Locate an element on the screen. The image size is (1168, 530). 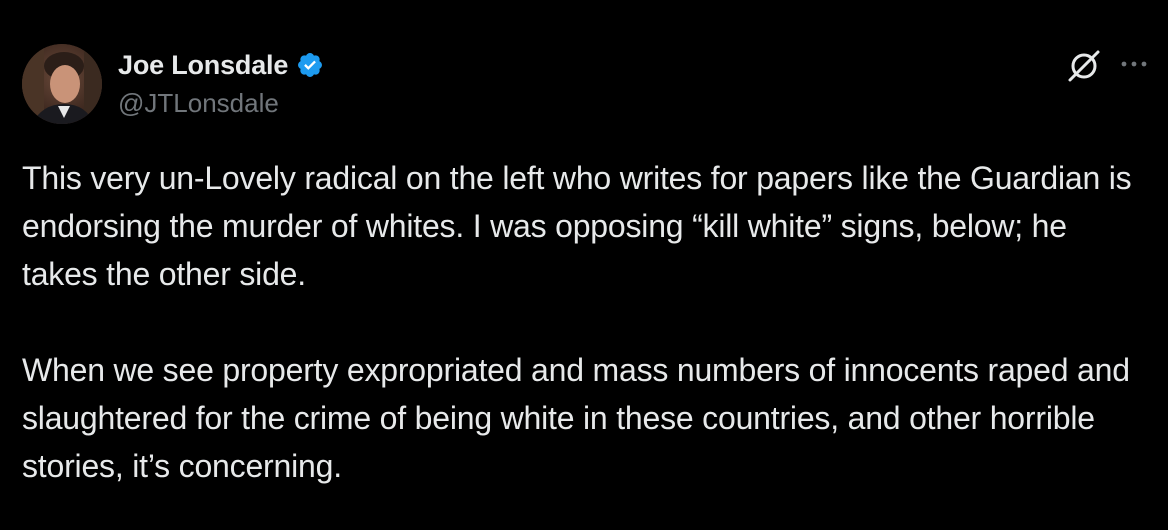
avatar-image is located at coordinates (62, 84).